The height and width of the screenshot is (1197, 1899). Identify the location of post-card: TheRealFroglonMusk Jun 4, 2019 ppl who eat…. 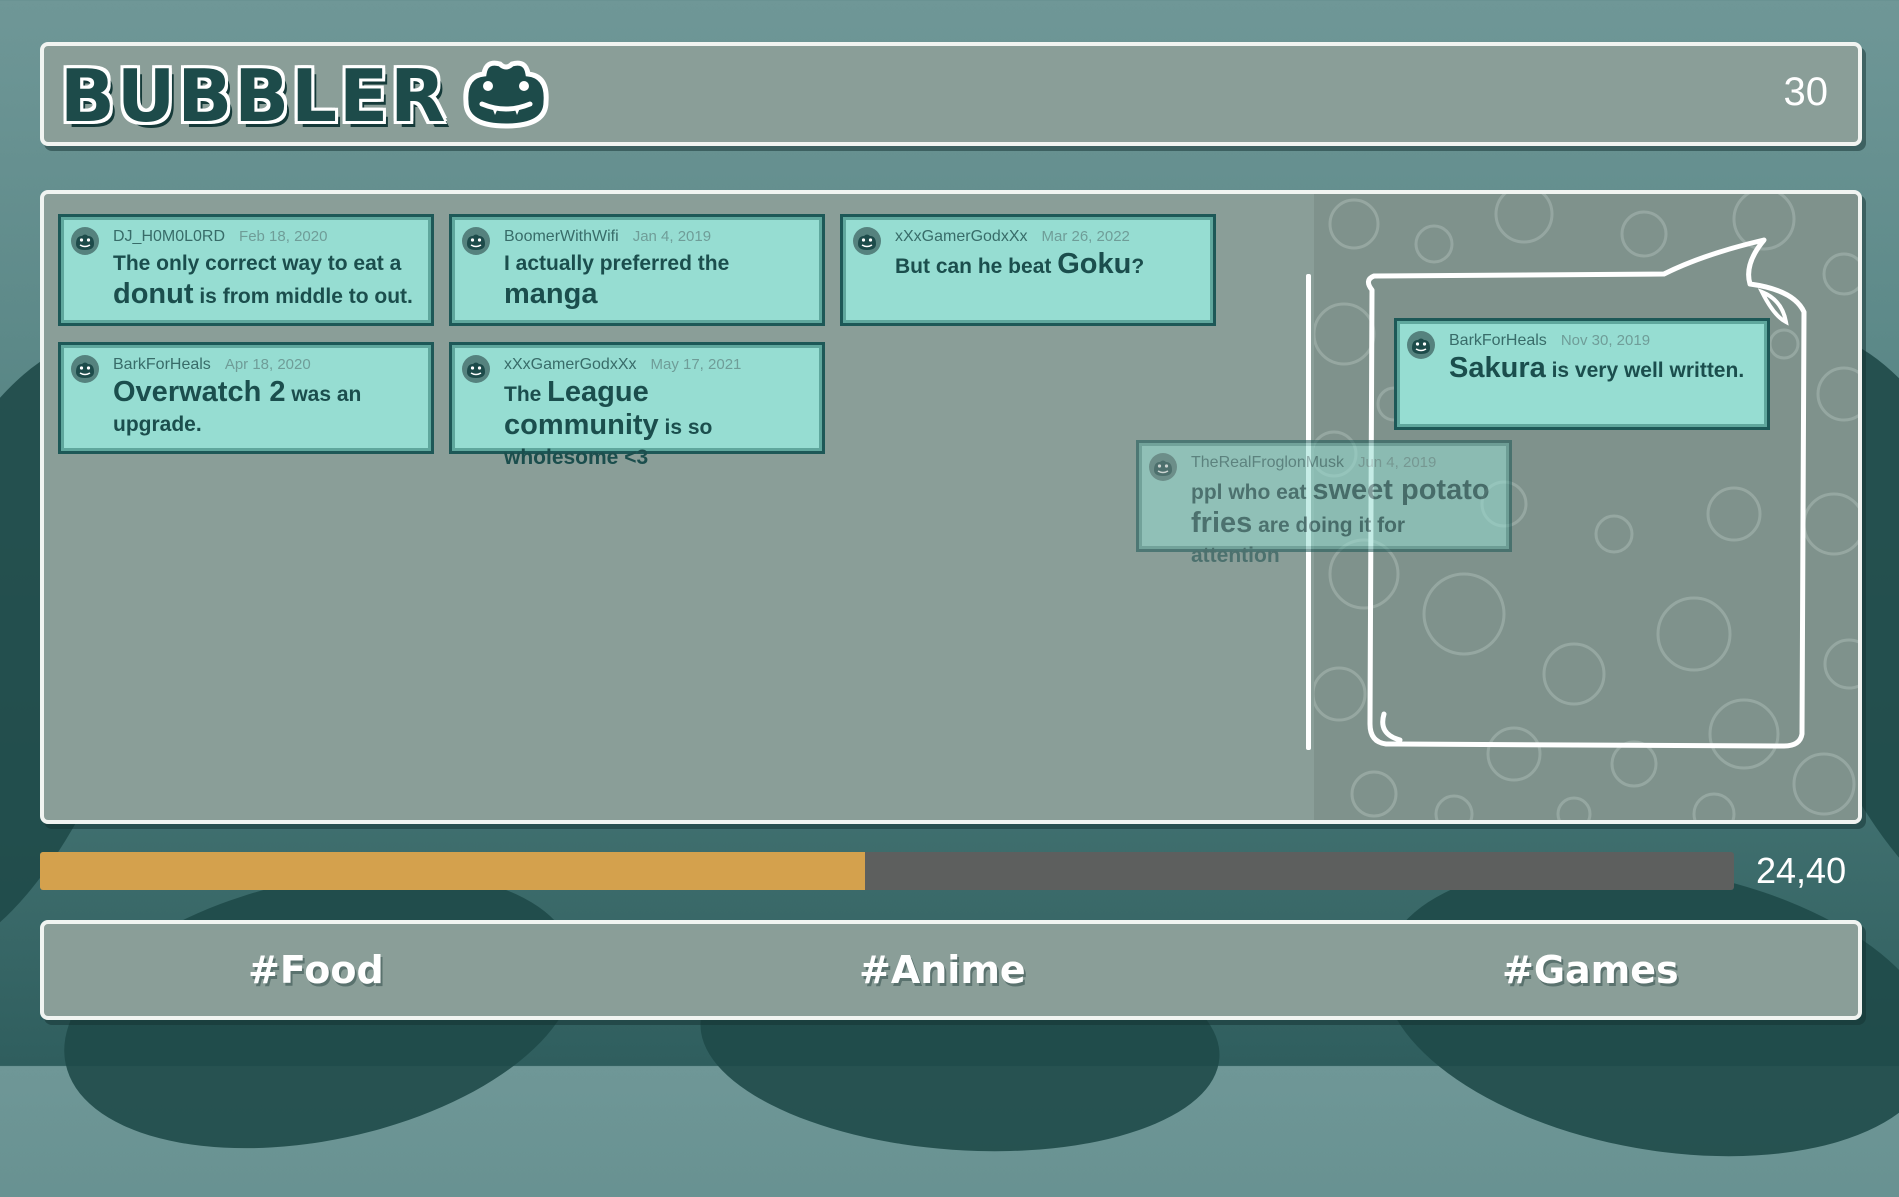
(1324, 503).